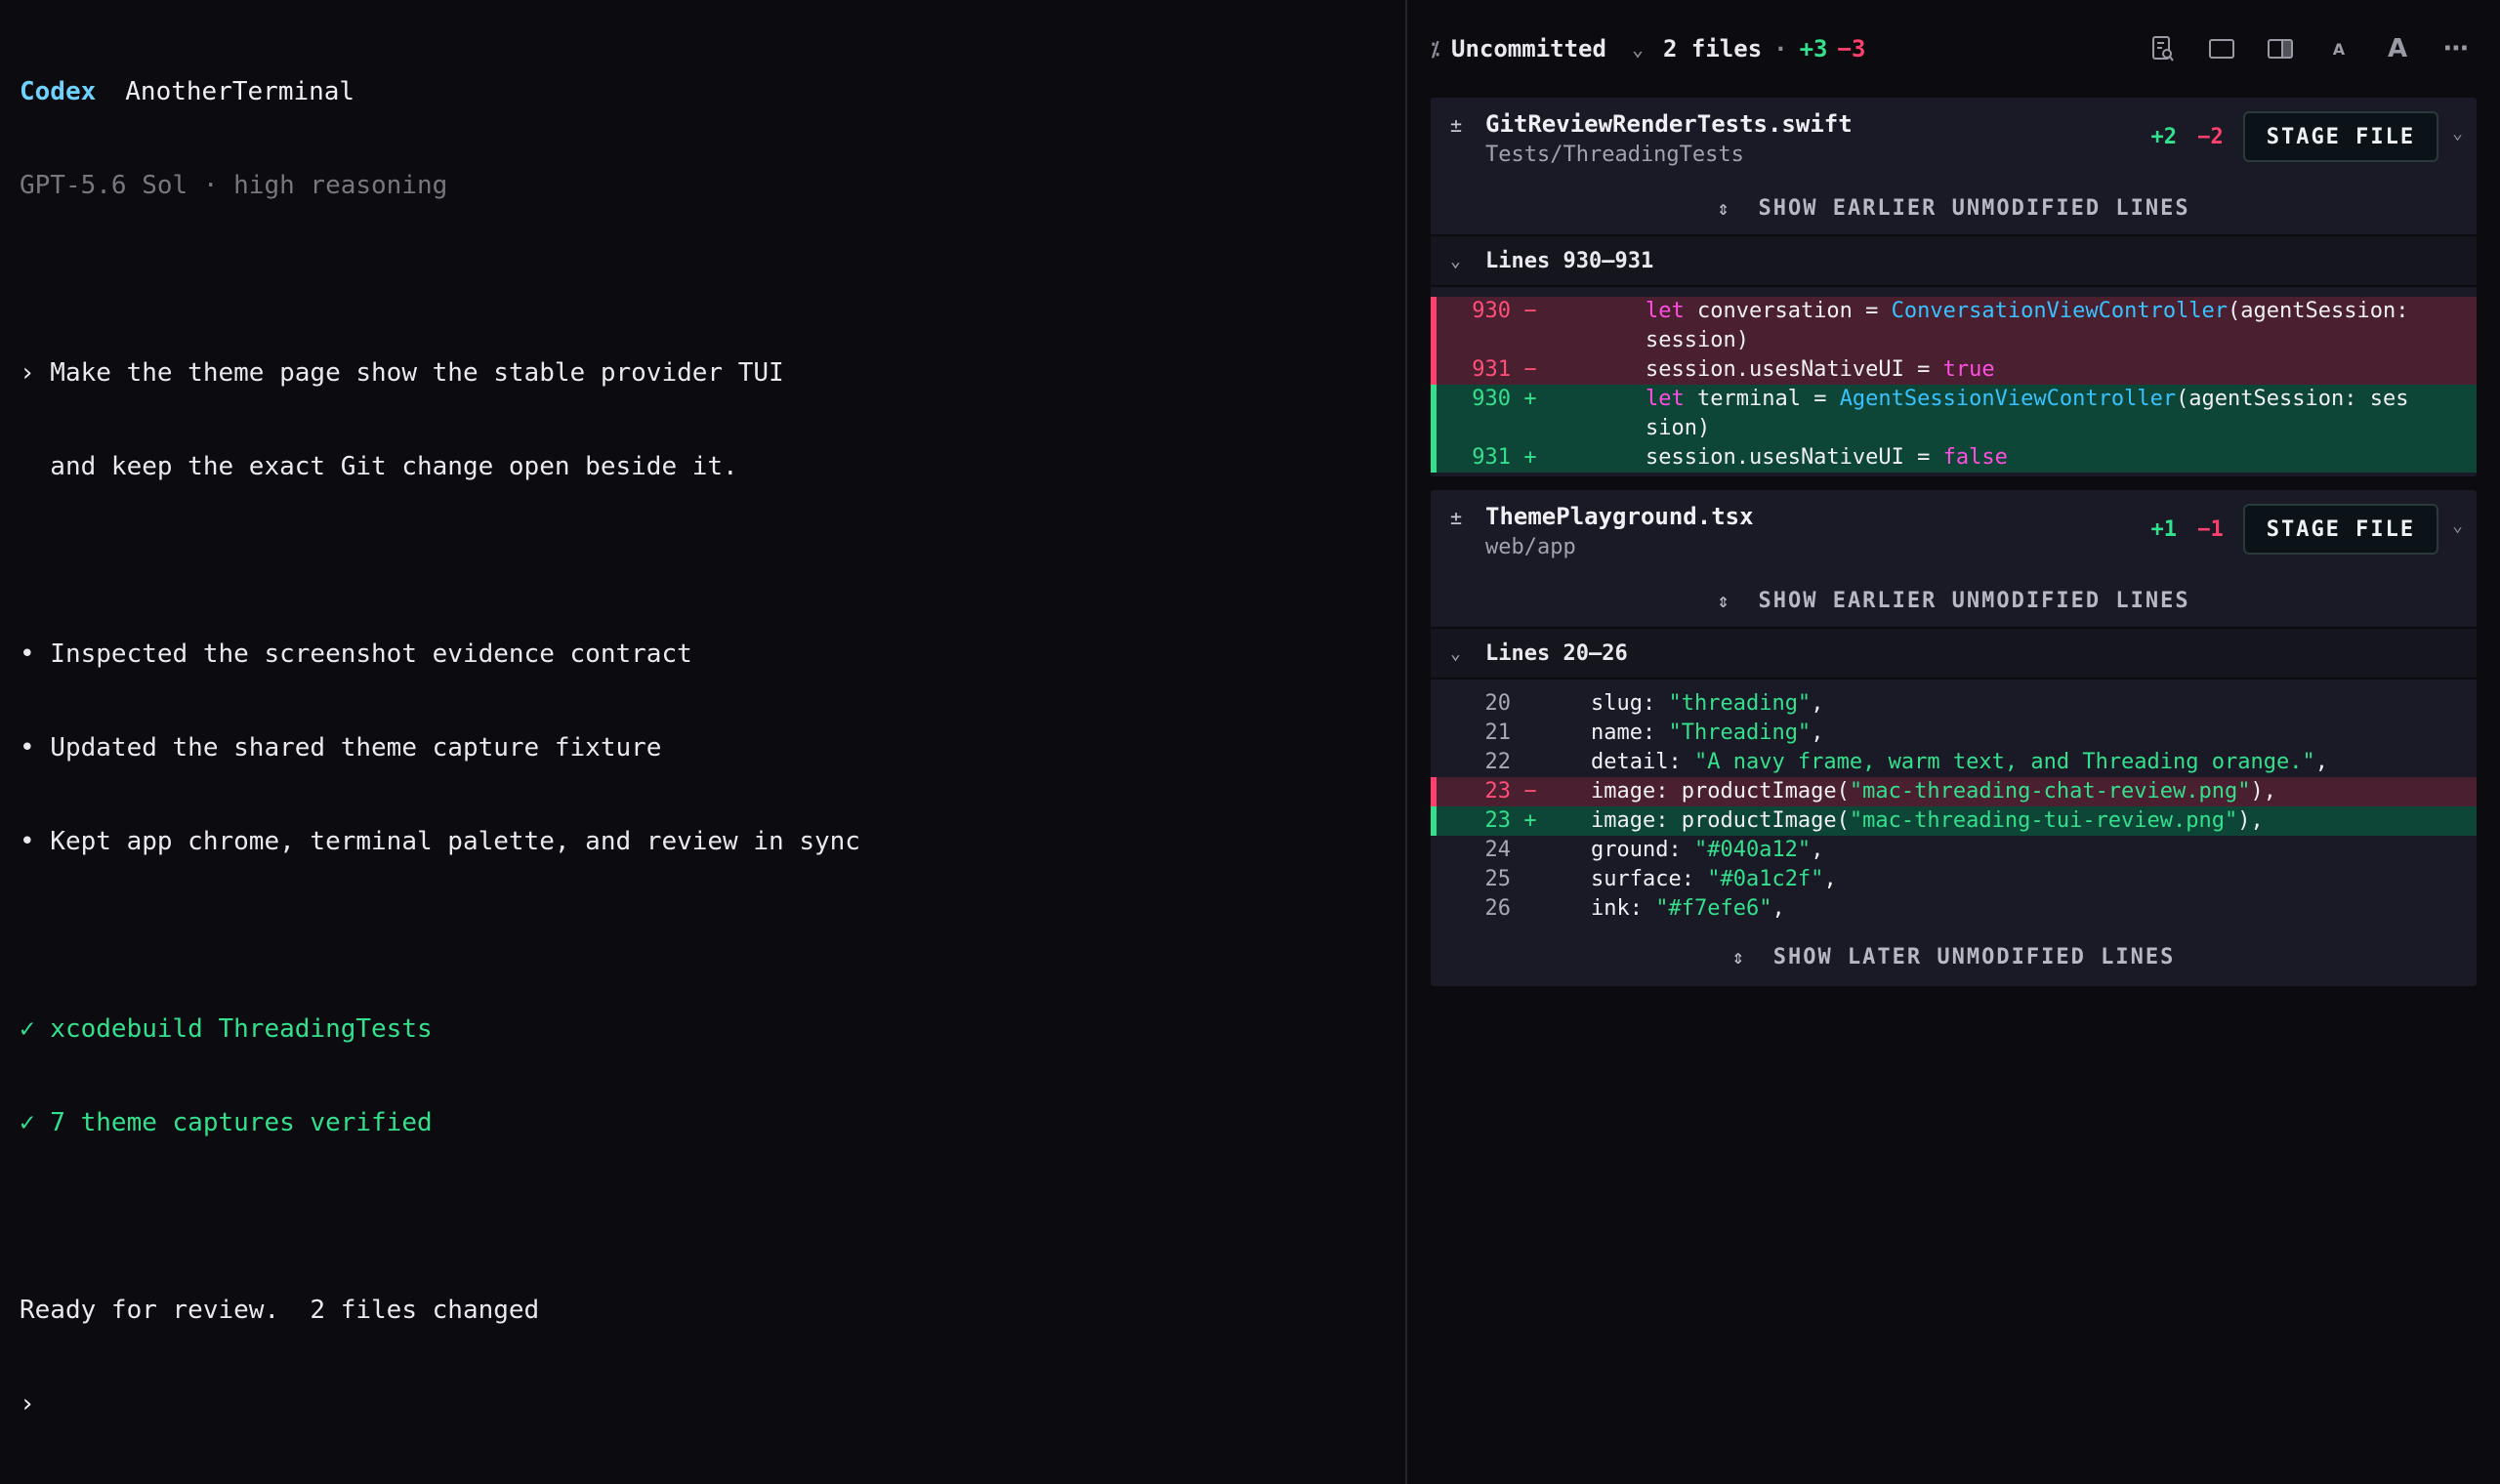  What do you see at coordinates (1954, 851) in the screenshot?
I see `context-line: 24 ground: "#040a12",` at bounding box center [1954, 851].